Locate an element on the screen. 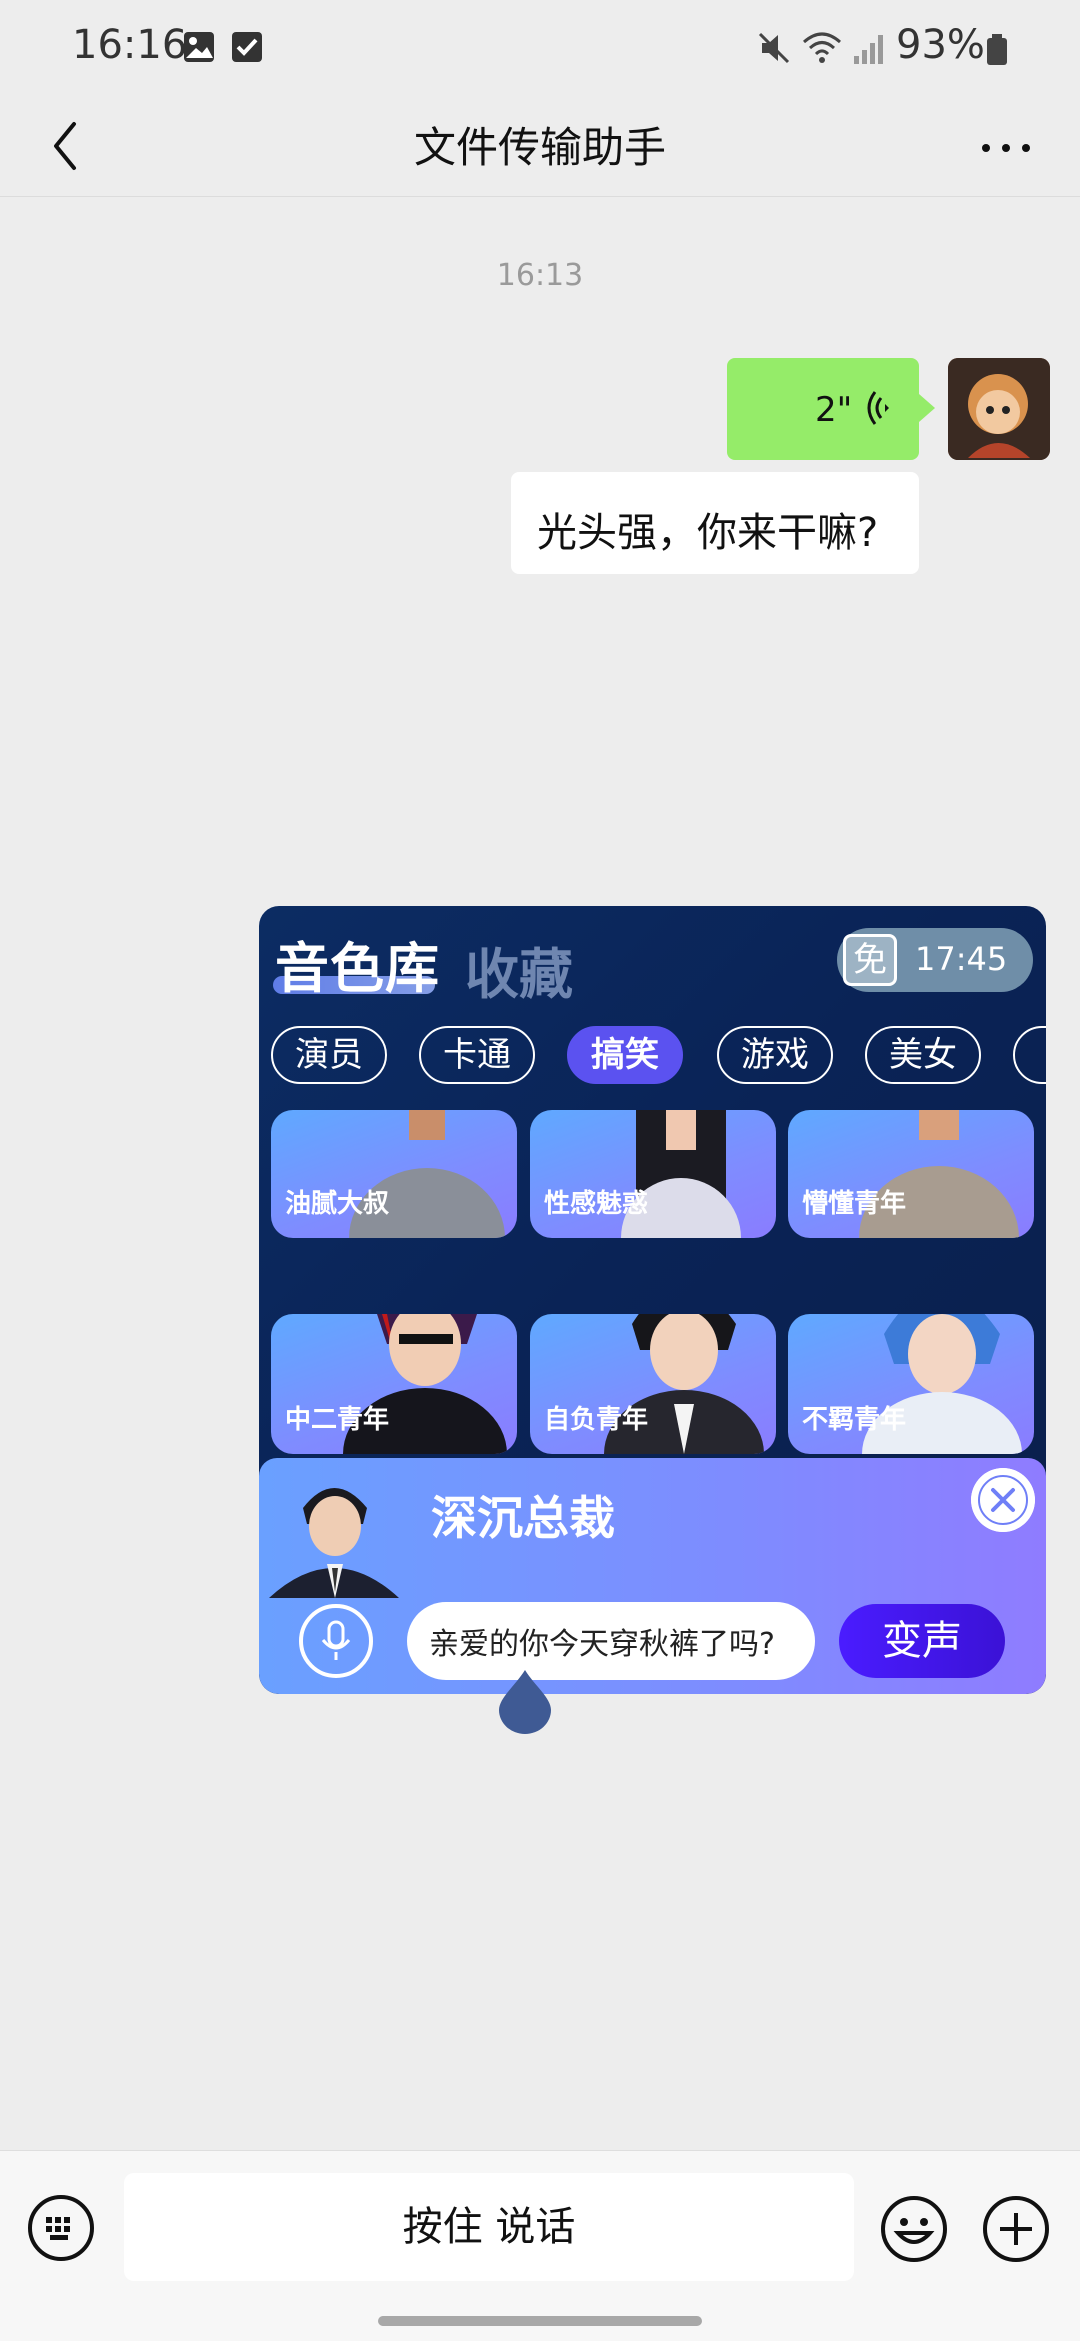 The image size is (1080, 2341). hold-to-talk-button: 按住 说话 is located at coordinates (489, 2227).